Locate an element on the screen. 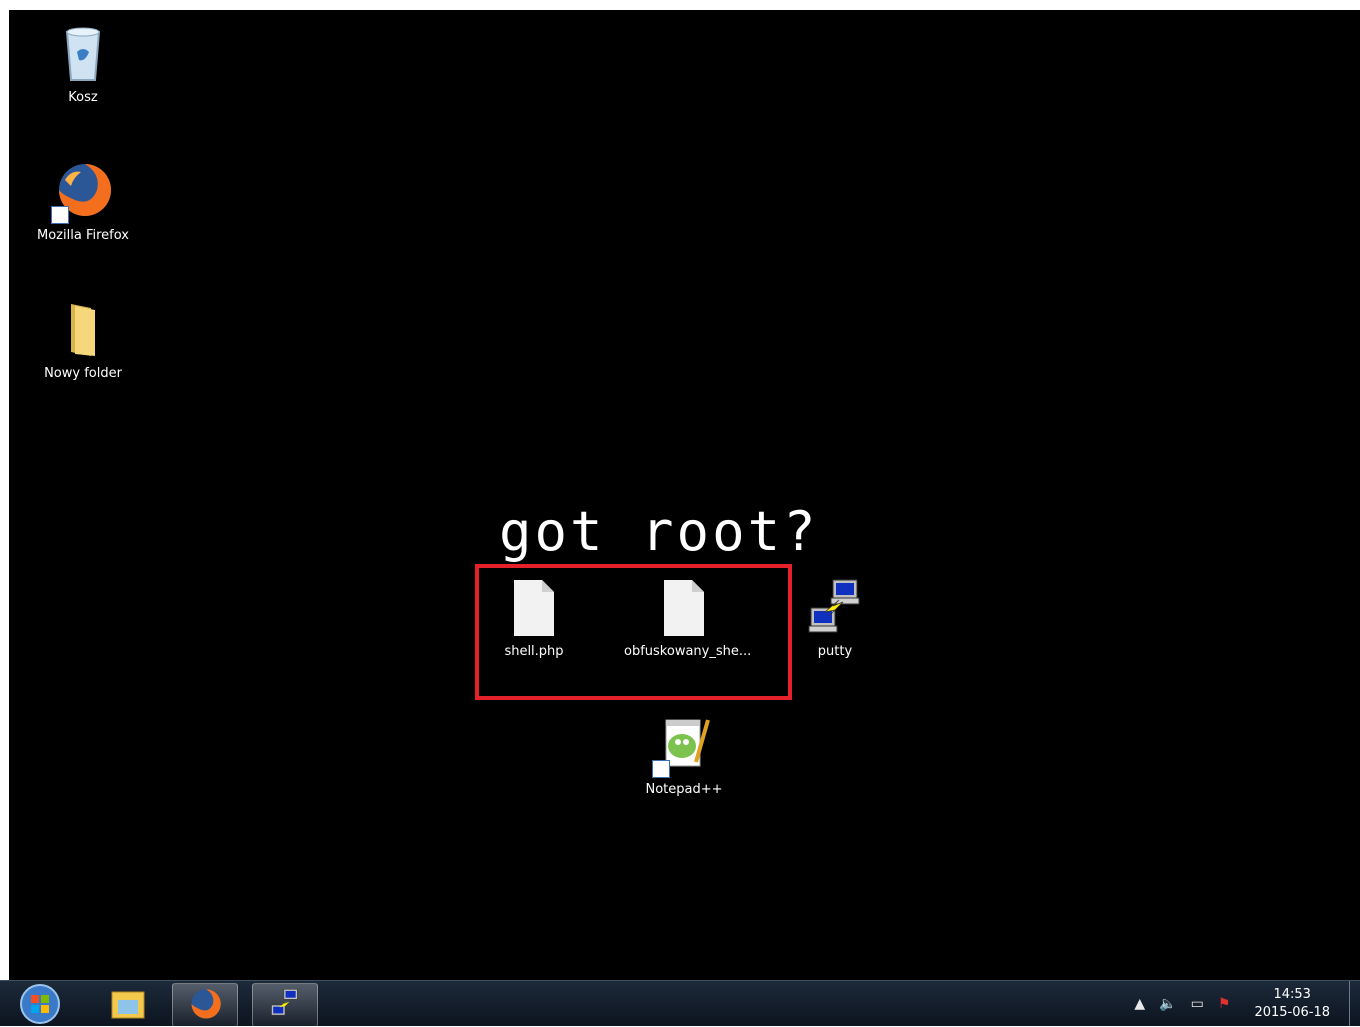  system-tray: ▲ 🔈 ▭ ⚑ 14:53 2015-06-18 is located at coordinates (1232, 1003).